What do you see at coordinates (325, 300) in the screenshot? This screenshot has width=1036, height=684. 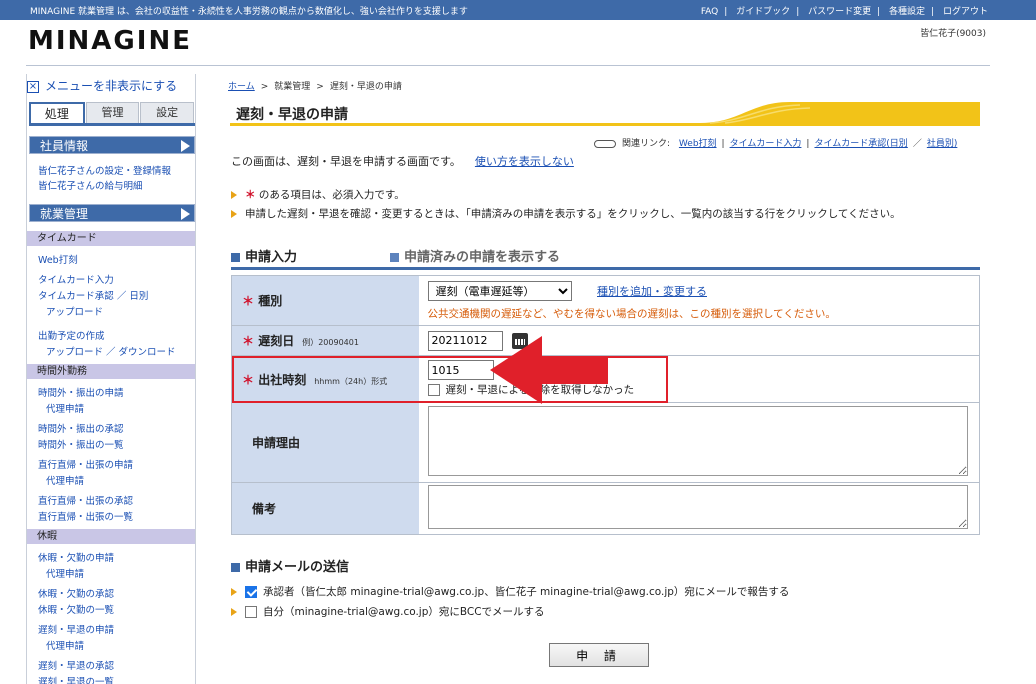 I see `type-label-cell: ＊ 種別` at bounding box center [325, 300].